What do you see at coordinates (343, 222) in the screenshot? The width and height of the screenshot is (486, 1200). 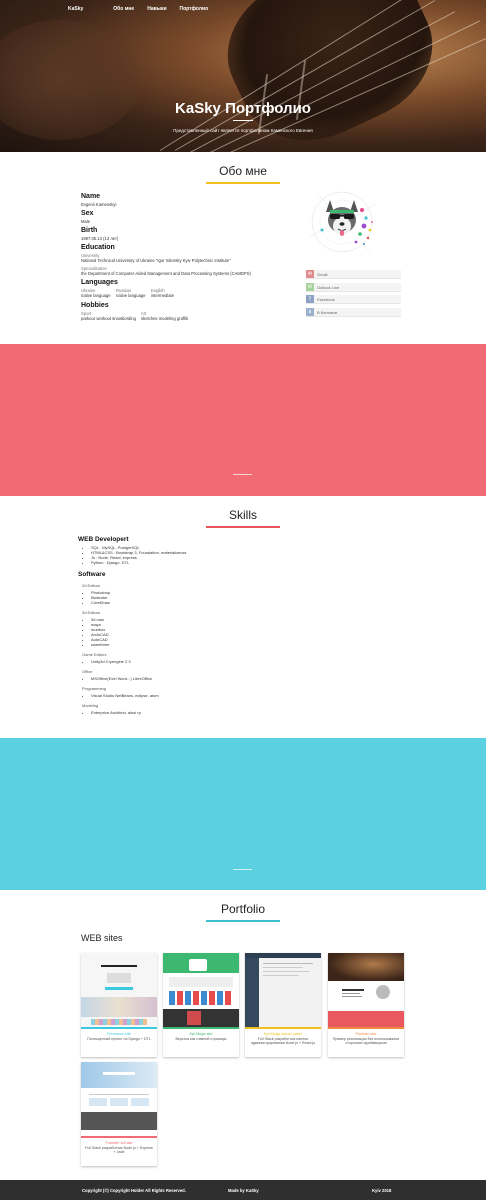 I see `husky-avatar-image` at bounding box center [343, 222].